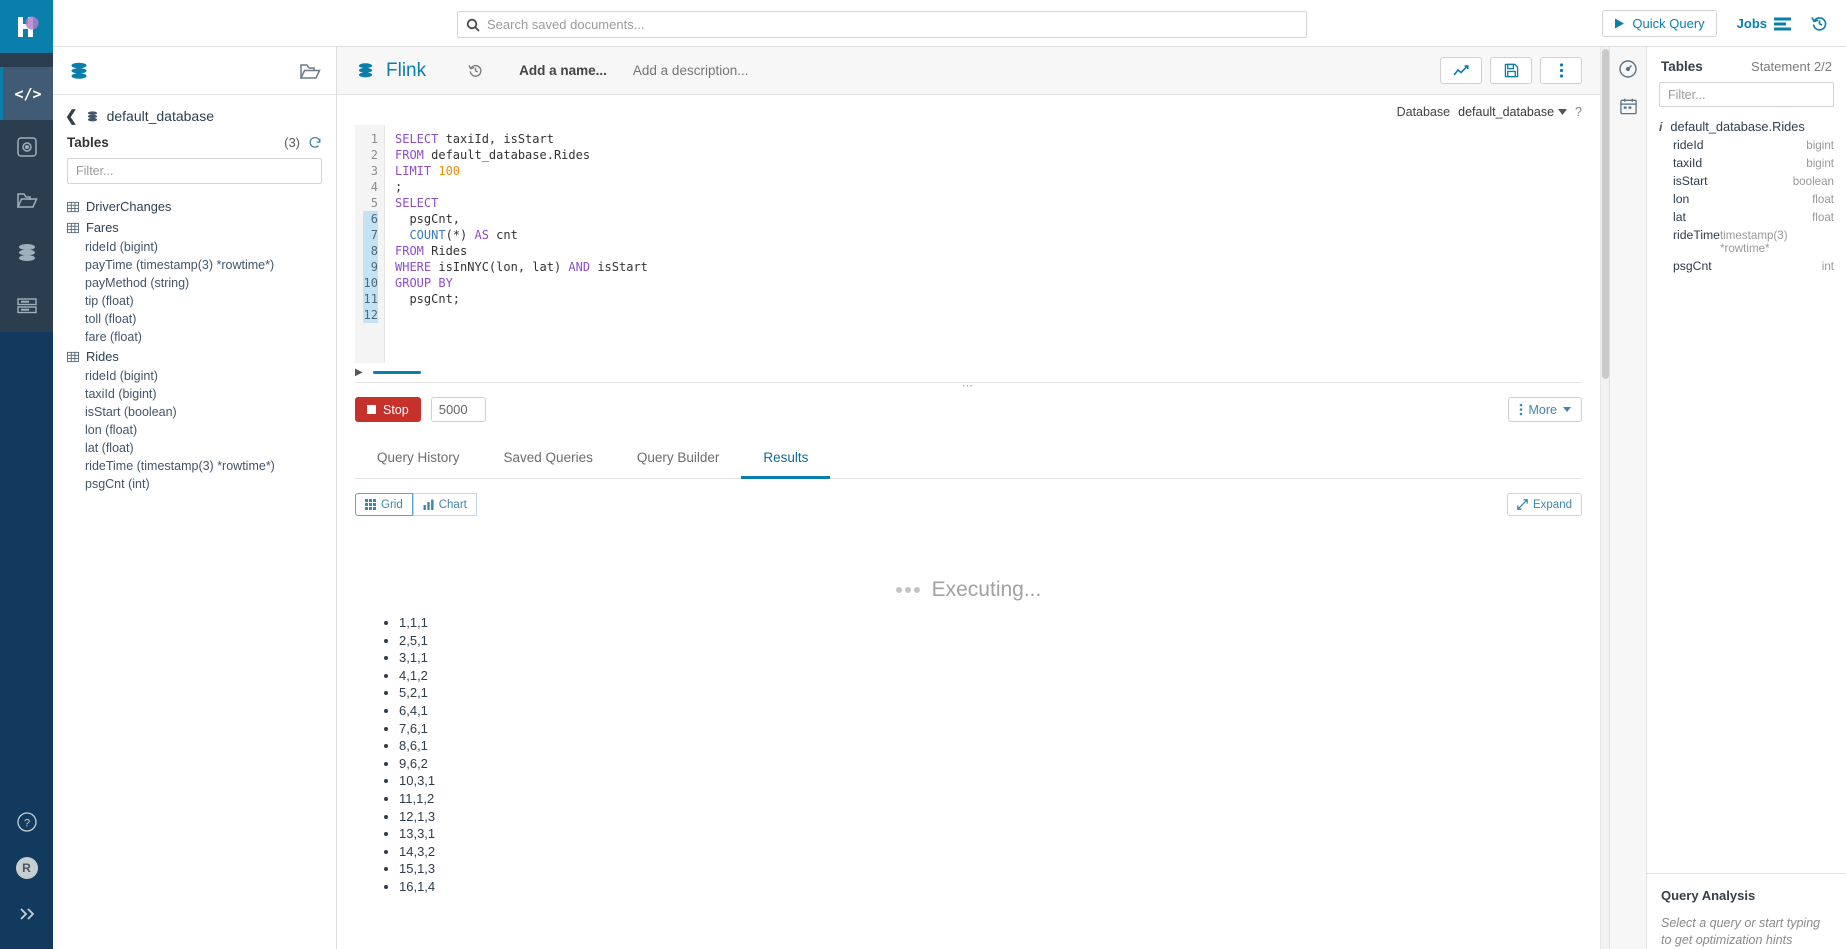 This screenshot has width=1846, height=949. Describe the element at coordinates (194, 227) in the screenshot. I see `assist-table-fares: Fares` at that location.